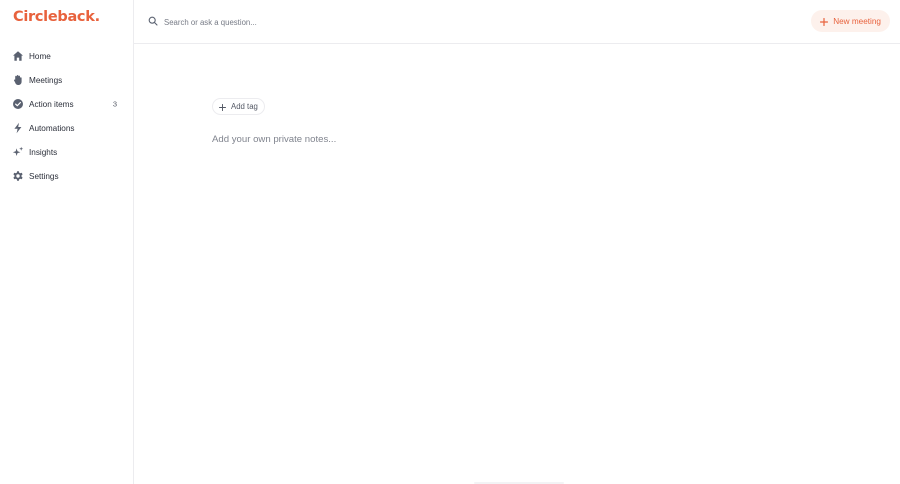  I want to click on check-circle-icon, so click(18, 104).